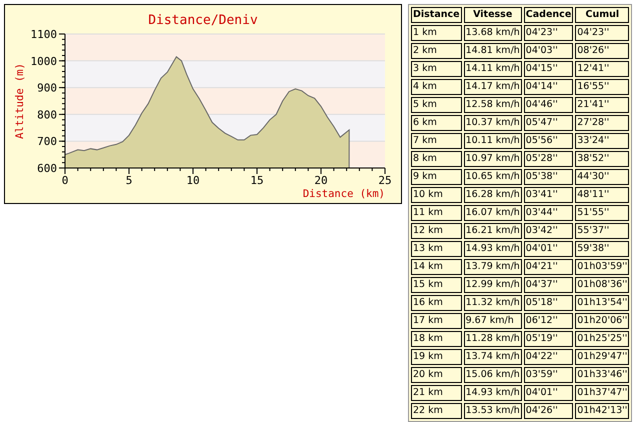 The height and width of the screenshot is (422, 642). Describe the element at coordinates (602, 51) in the screenshot. I see `table-cell: 08'26''` at that location.